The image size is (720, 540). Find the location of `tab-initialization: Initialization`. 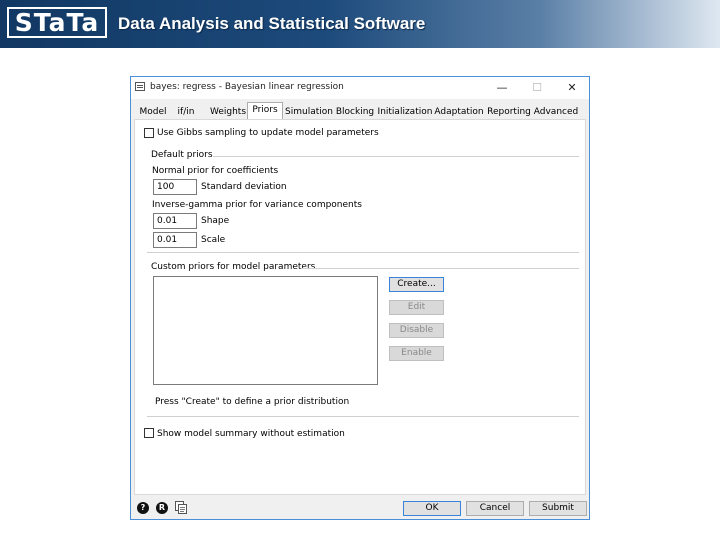

tab-initialization: Initialization is located at coordinates (405, 112).